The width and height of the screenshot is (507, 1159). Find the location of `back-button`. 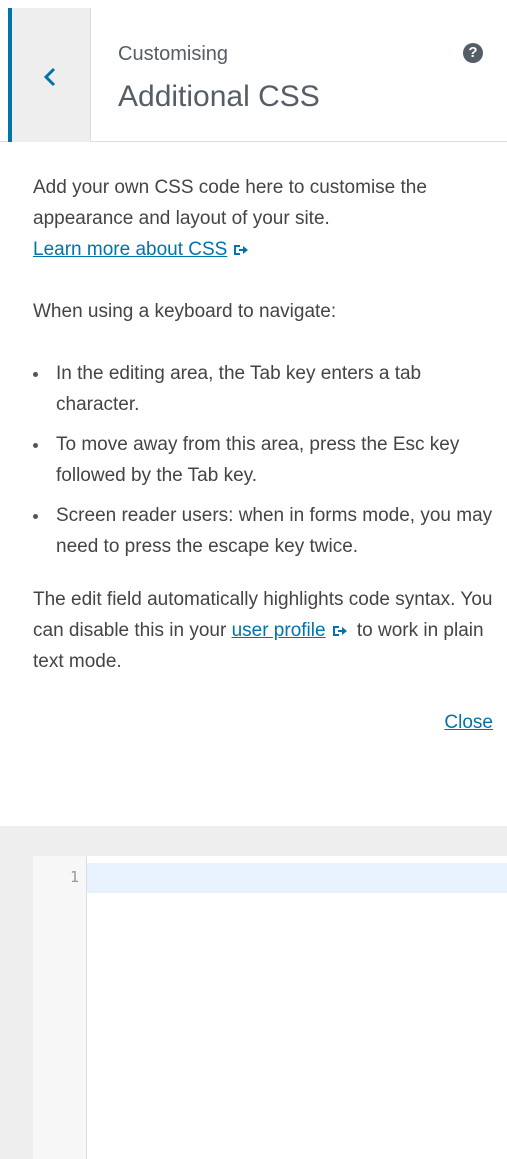

back-button is located at coordinates (49, 75).